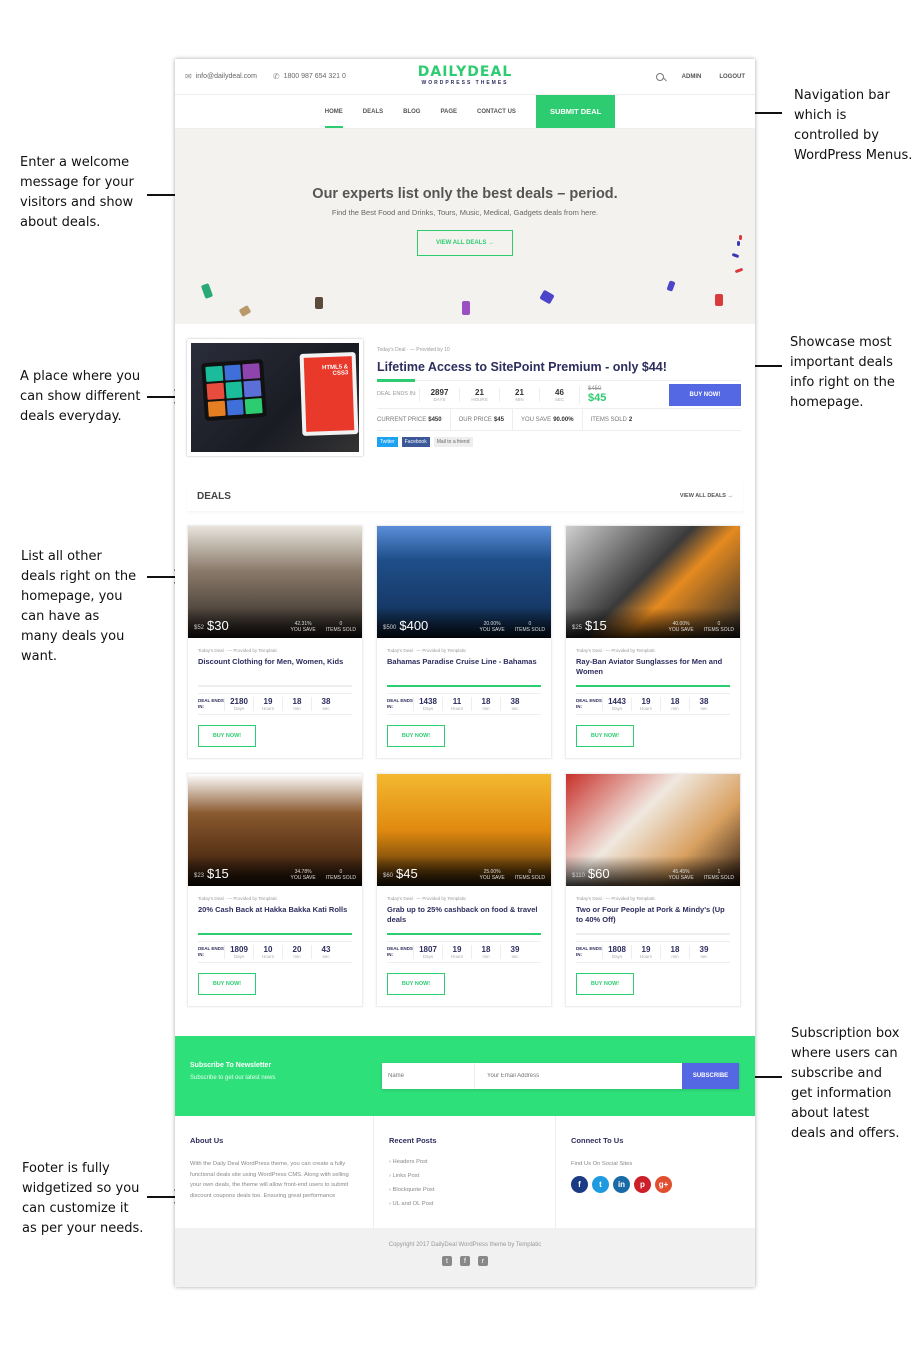  What do you see at coordinates (415, 442) in the screenshot?
I see `facebook-share-button: Facebook` at bounding box center [415, 442].